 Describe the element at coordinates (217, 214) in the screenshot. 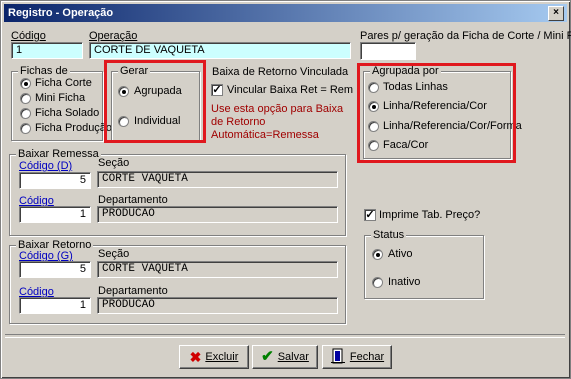

I see `remessa-depto-field: PRODUCAO` at that location.